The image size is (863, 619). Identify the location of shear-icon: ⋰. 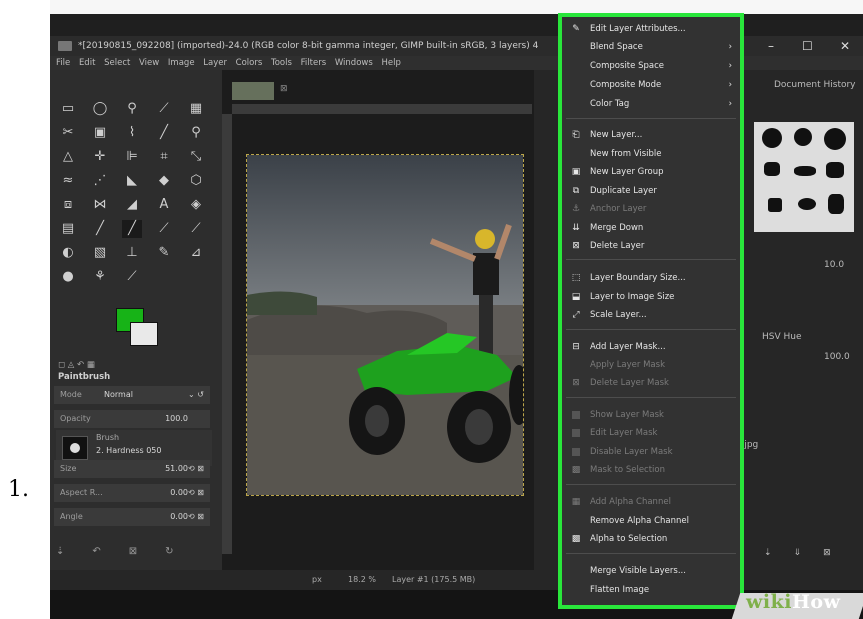
(100, 181).